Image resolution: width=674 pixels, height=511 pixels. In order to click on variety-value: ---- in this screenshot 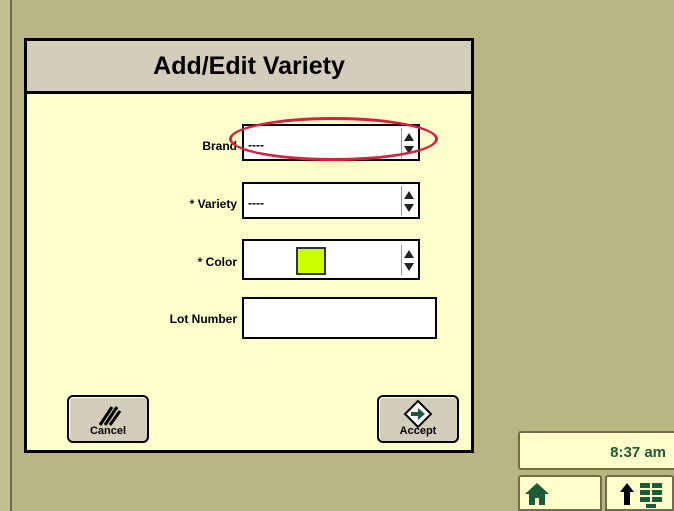, I will do `click(256, 203)`.